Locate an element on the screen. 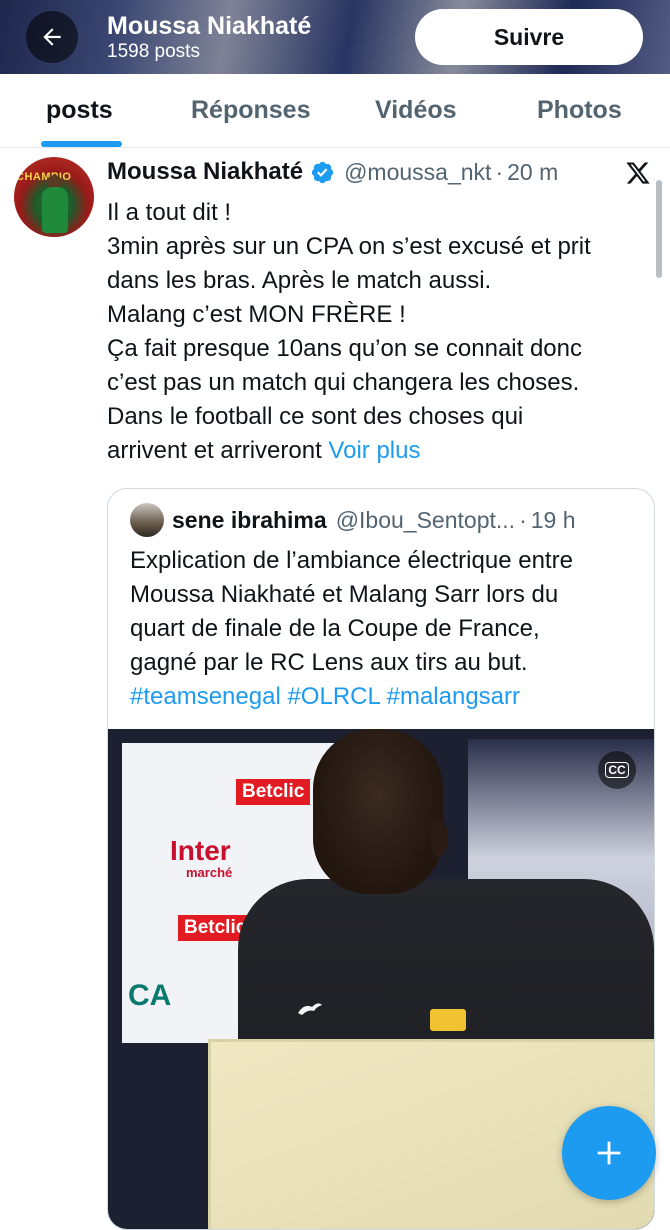 The image size is (670, 1230). tweet-line: arrivent et arriveront is located at coordinates (214, 450).